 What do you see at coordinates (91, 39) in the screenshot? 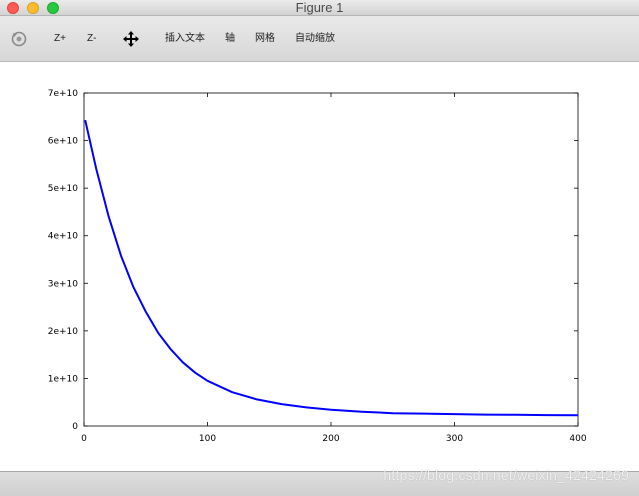
I see `zoom-out-button: Z-` at bounding box center [91, 39].